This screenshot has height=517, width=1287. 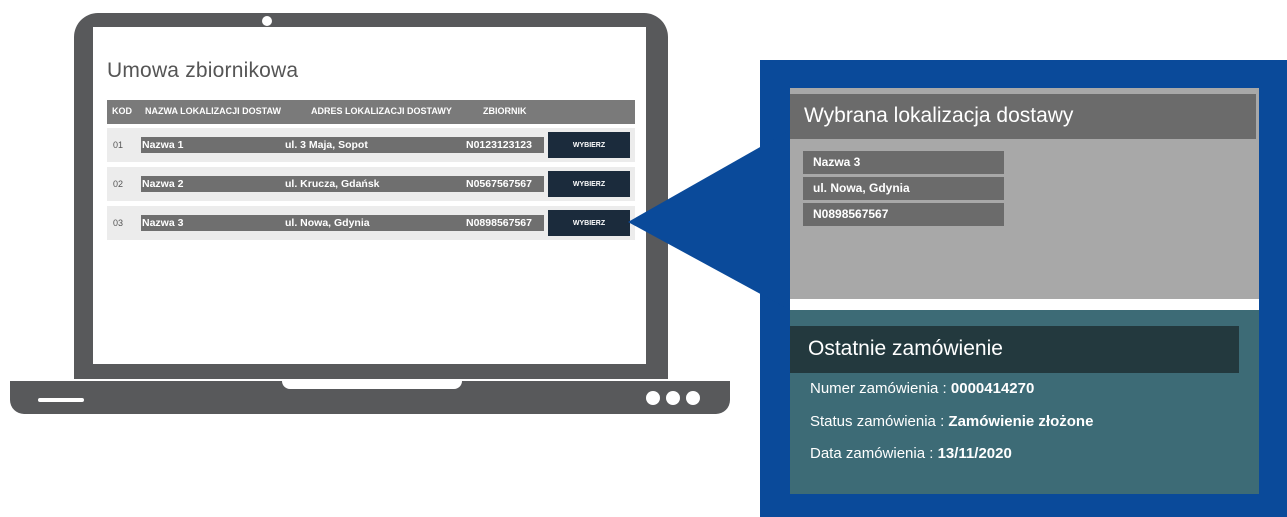 What do you see at coordinates (939, 115) in the screenshot?
I see `selected-location-title: Wybrana lokalizacja dostawy` at bounding box center [939, 115].